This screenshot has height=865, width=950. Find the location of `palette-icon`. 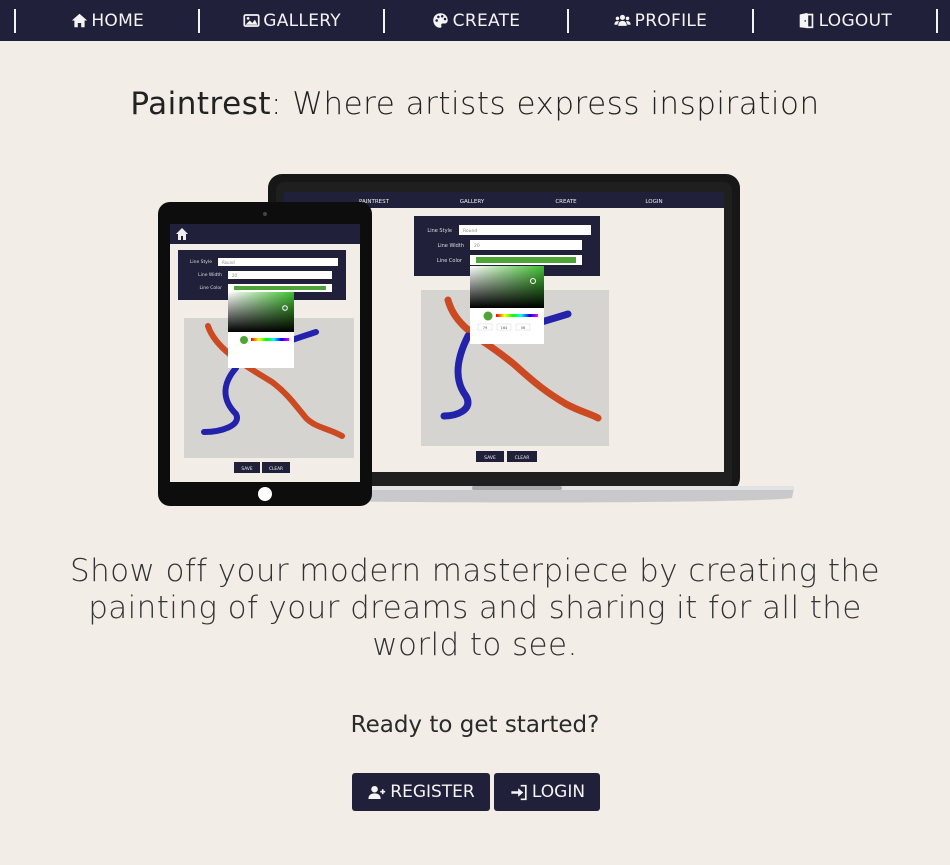

palette-icon is located at coordinates (441, 21).